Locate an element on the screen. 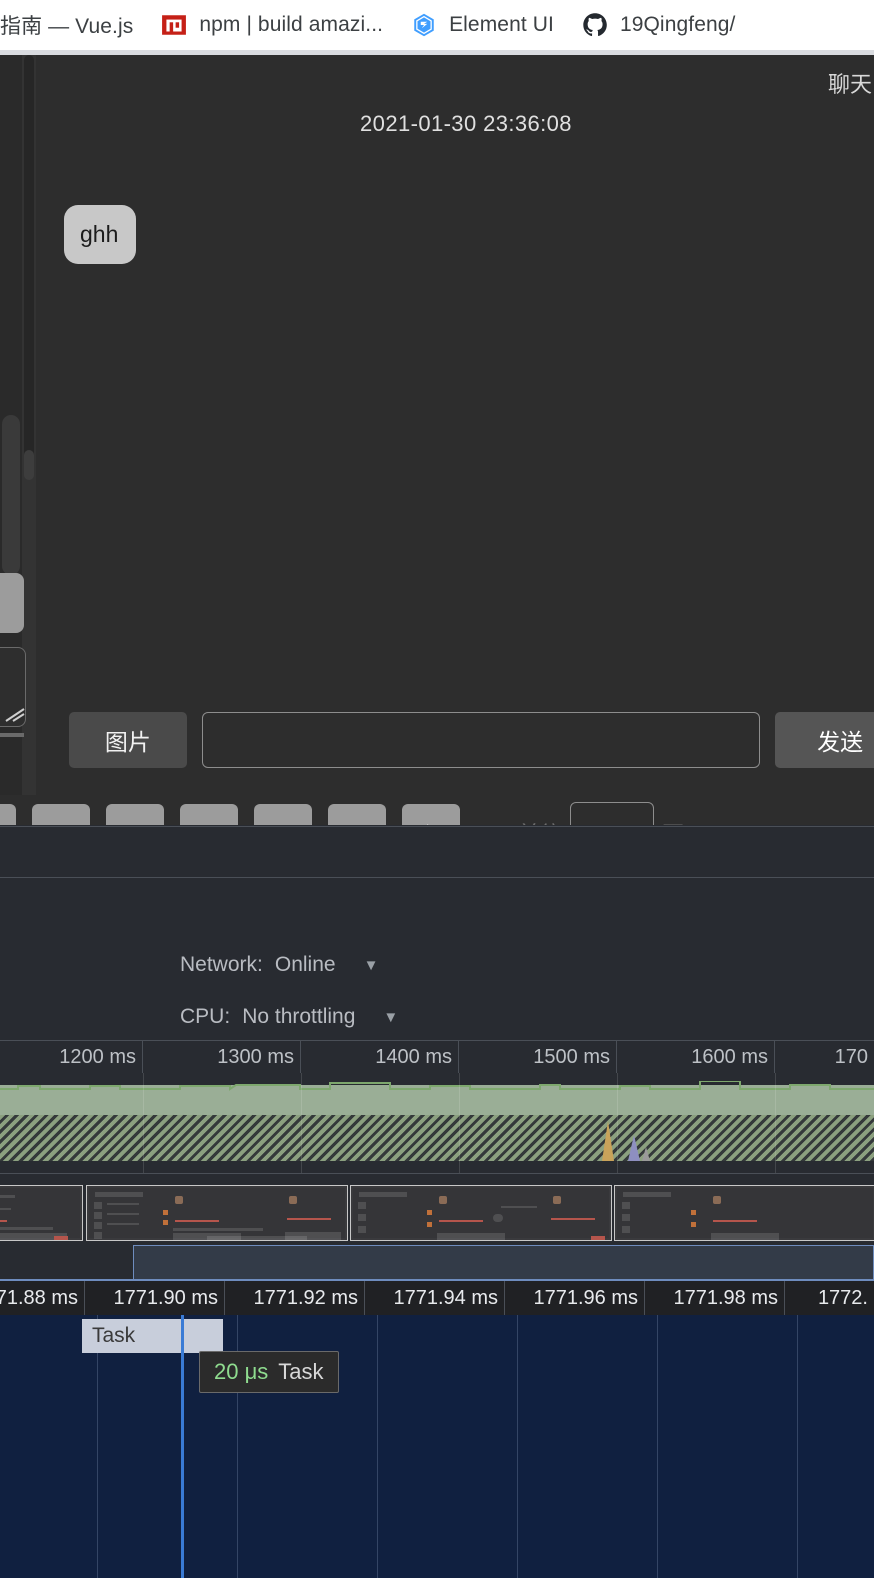 The image size is (874, 1578). page-scrollbar-outer-thumb is located at coordinates (11, 495).